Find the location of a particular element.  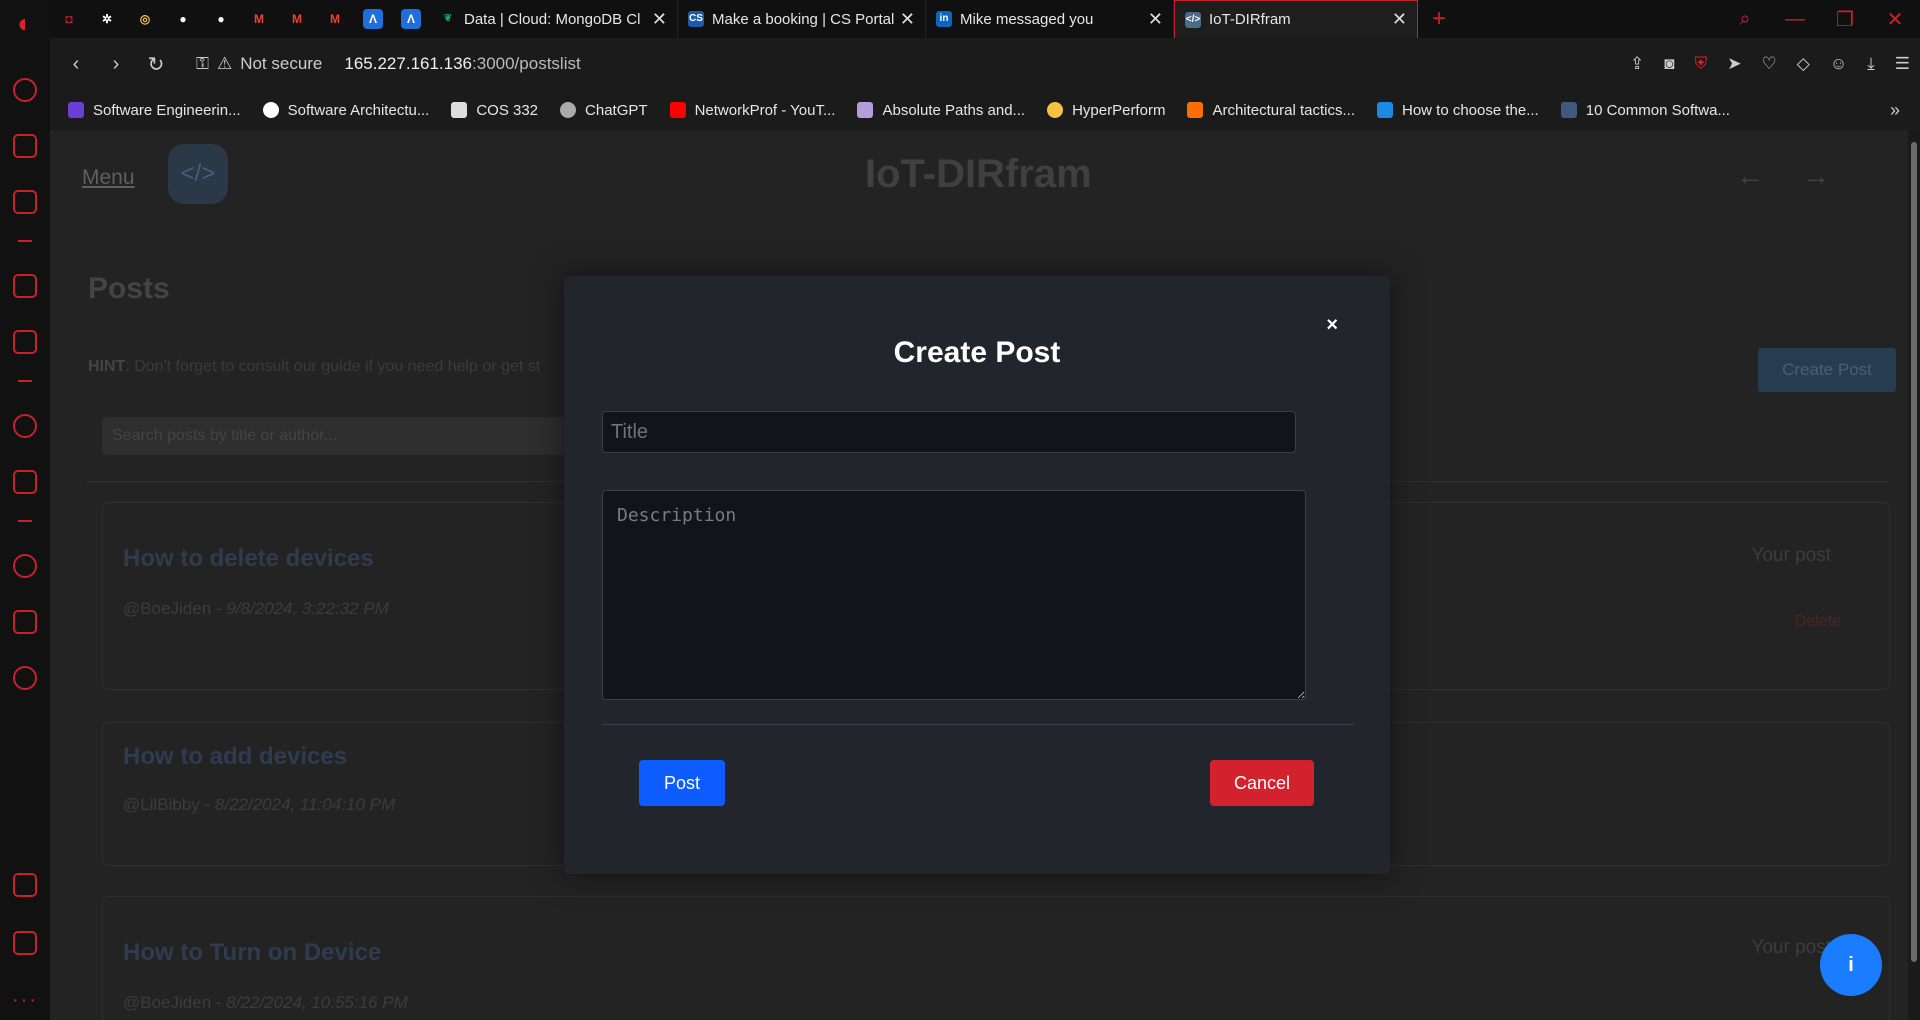

atlassian-icon: Λ is located at coordinates (373, 19).